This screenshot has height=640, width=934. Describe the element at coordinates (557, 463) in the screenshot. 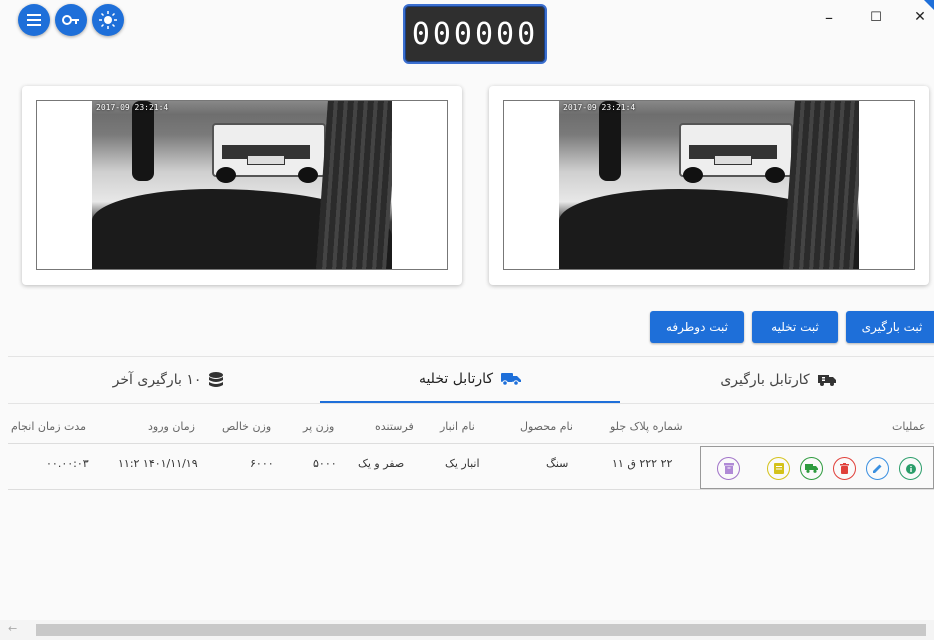

I see `cell-product: سنگ` at that location.